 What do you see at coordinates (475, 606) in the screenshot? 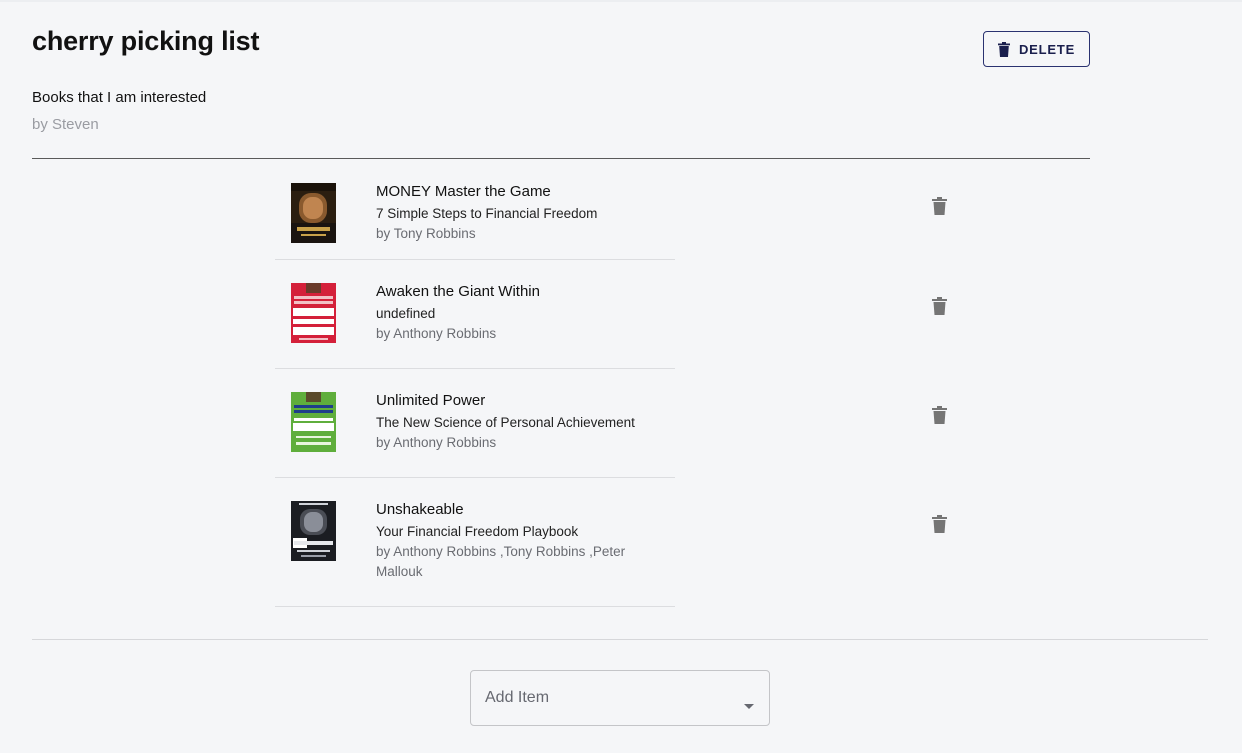
I see `row-divider` at bounding box center [475, 606].